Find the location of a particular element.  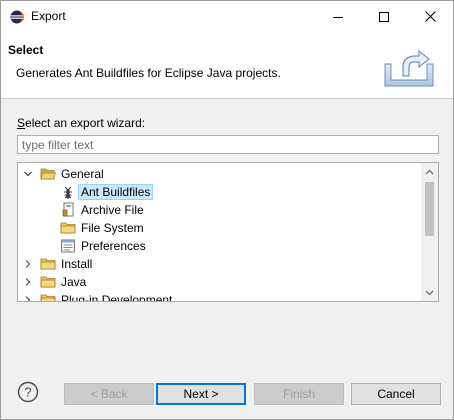

folder-open-icon is located at coordinates (48, 174).